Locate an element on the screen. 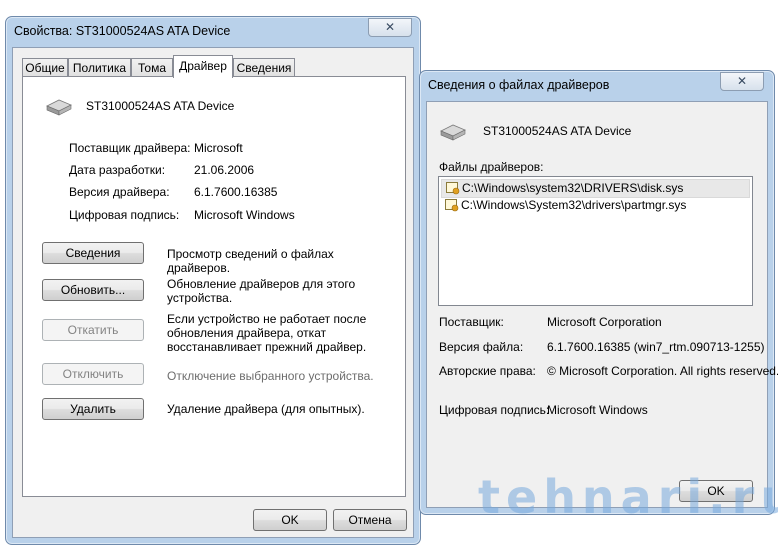 The height and width of the screenshot is (547, 778). uninstall-driver-button: Удалить is located at coordinates (93, 409).